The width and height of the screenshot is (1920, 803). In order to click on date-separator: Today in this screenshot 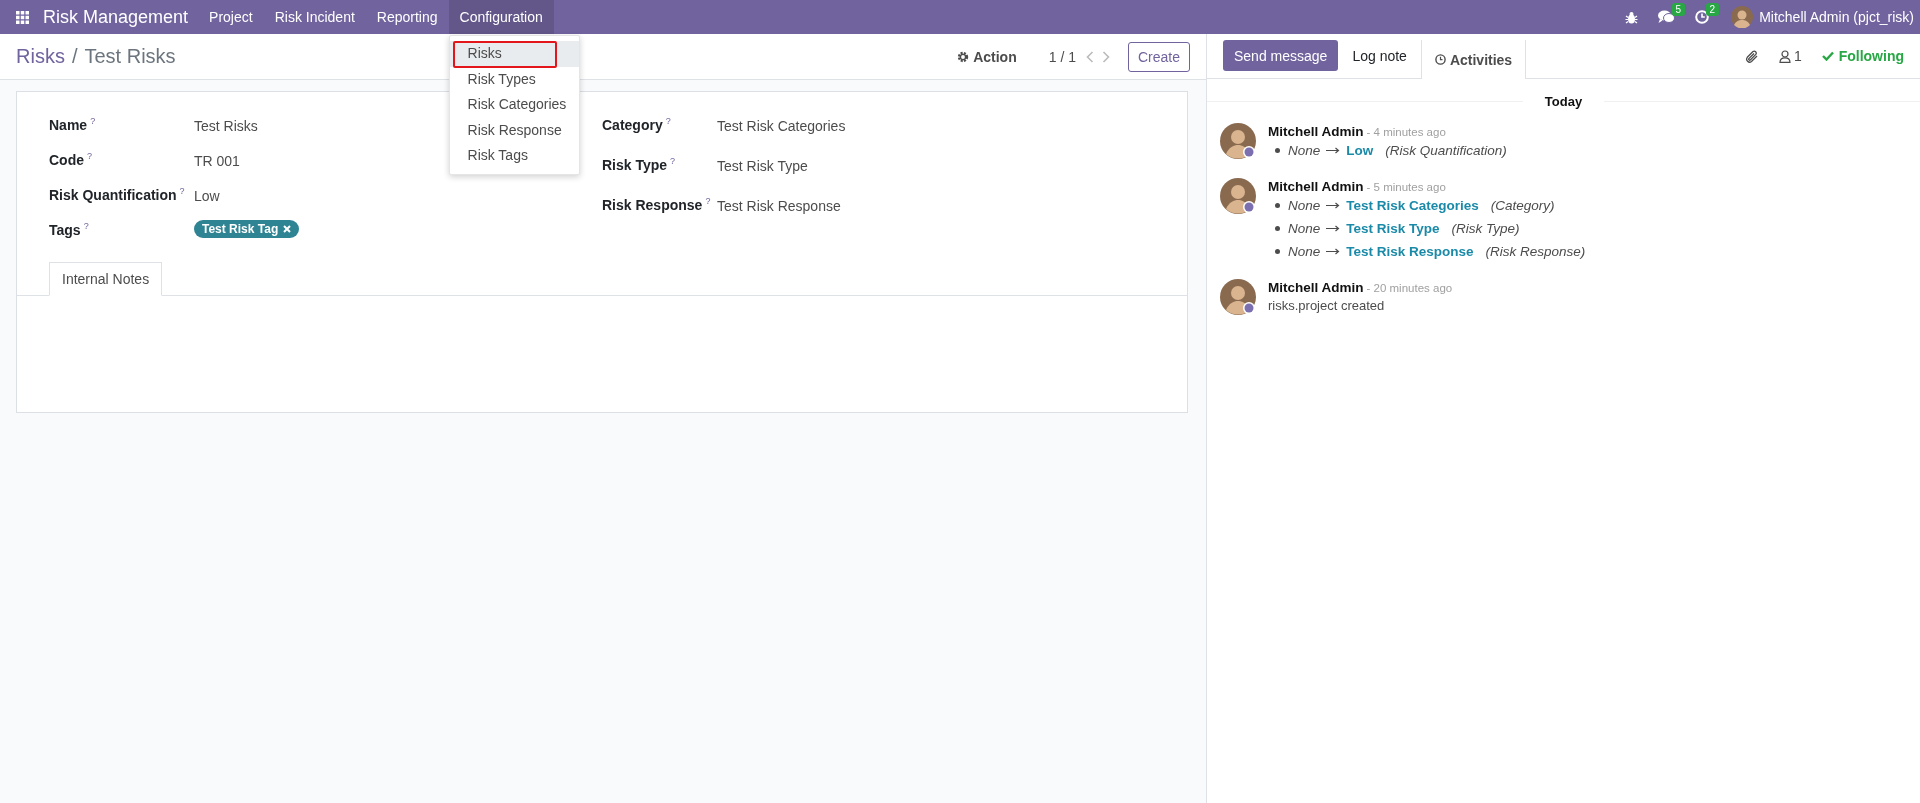, I will do `click(1563, 101)`.